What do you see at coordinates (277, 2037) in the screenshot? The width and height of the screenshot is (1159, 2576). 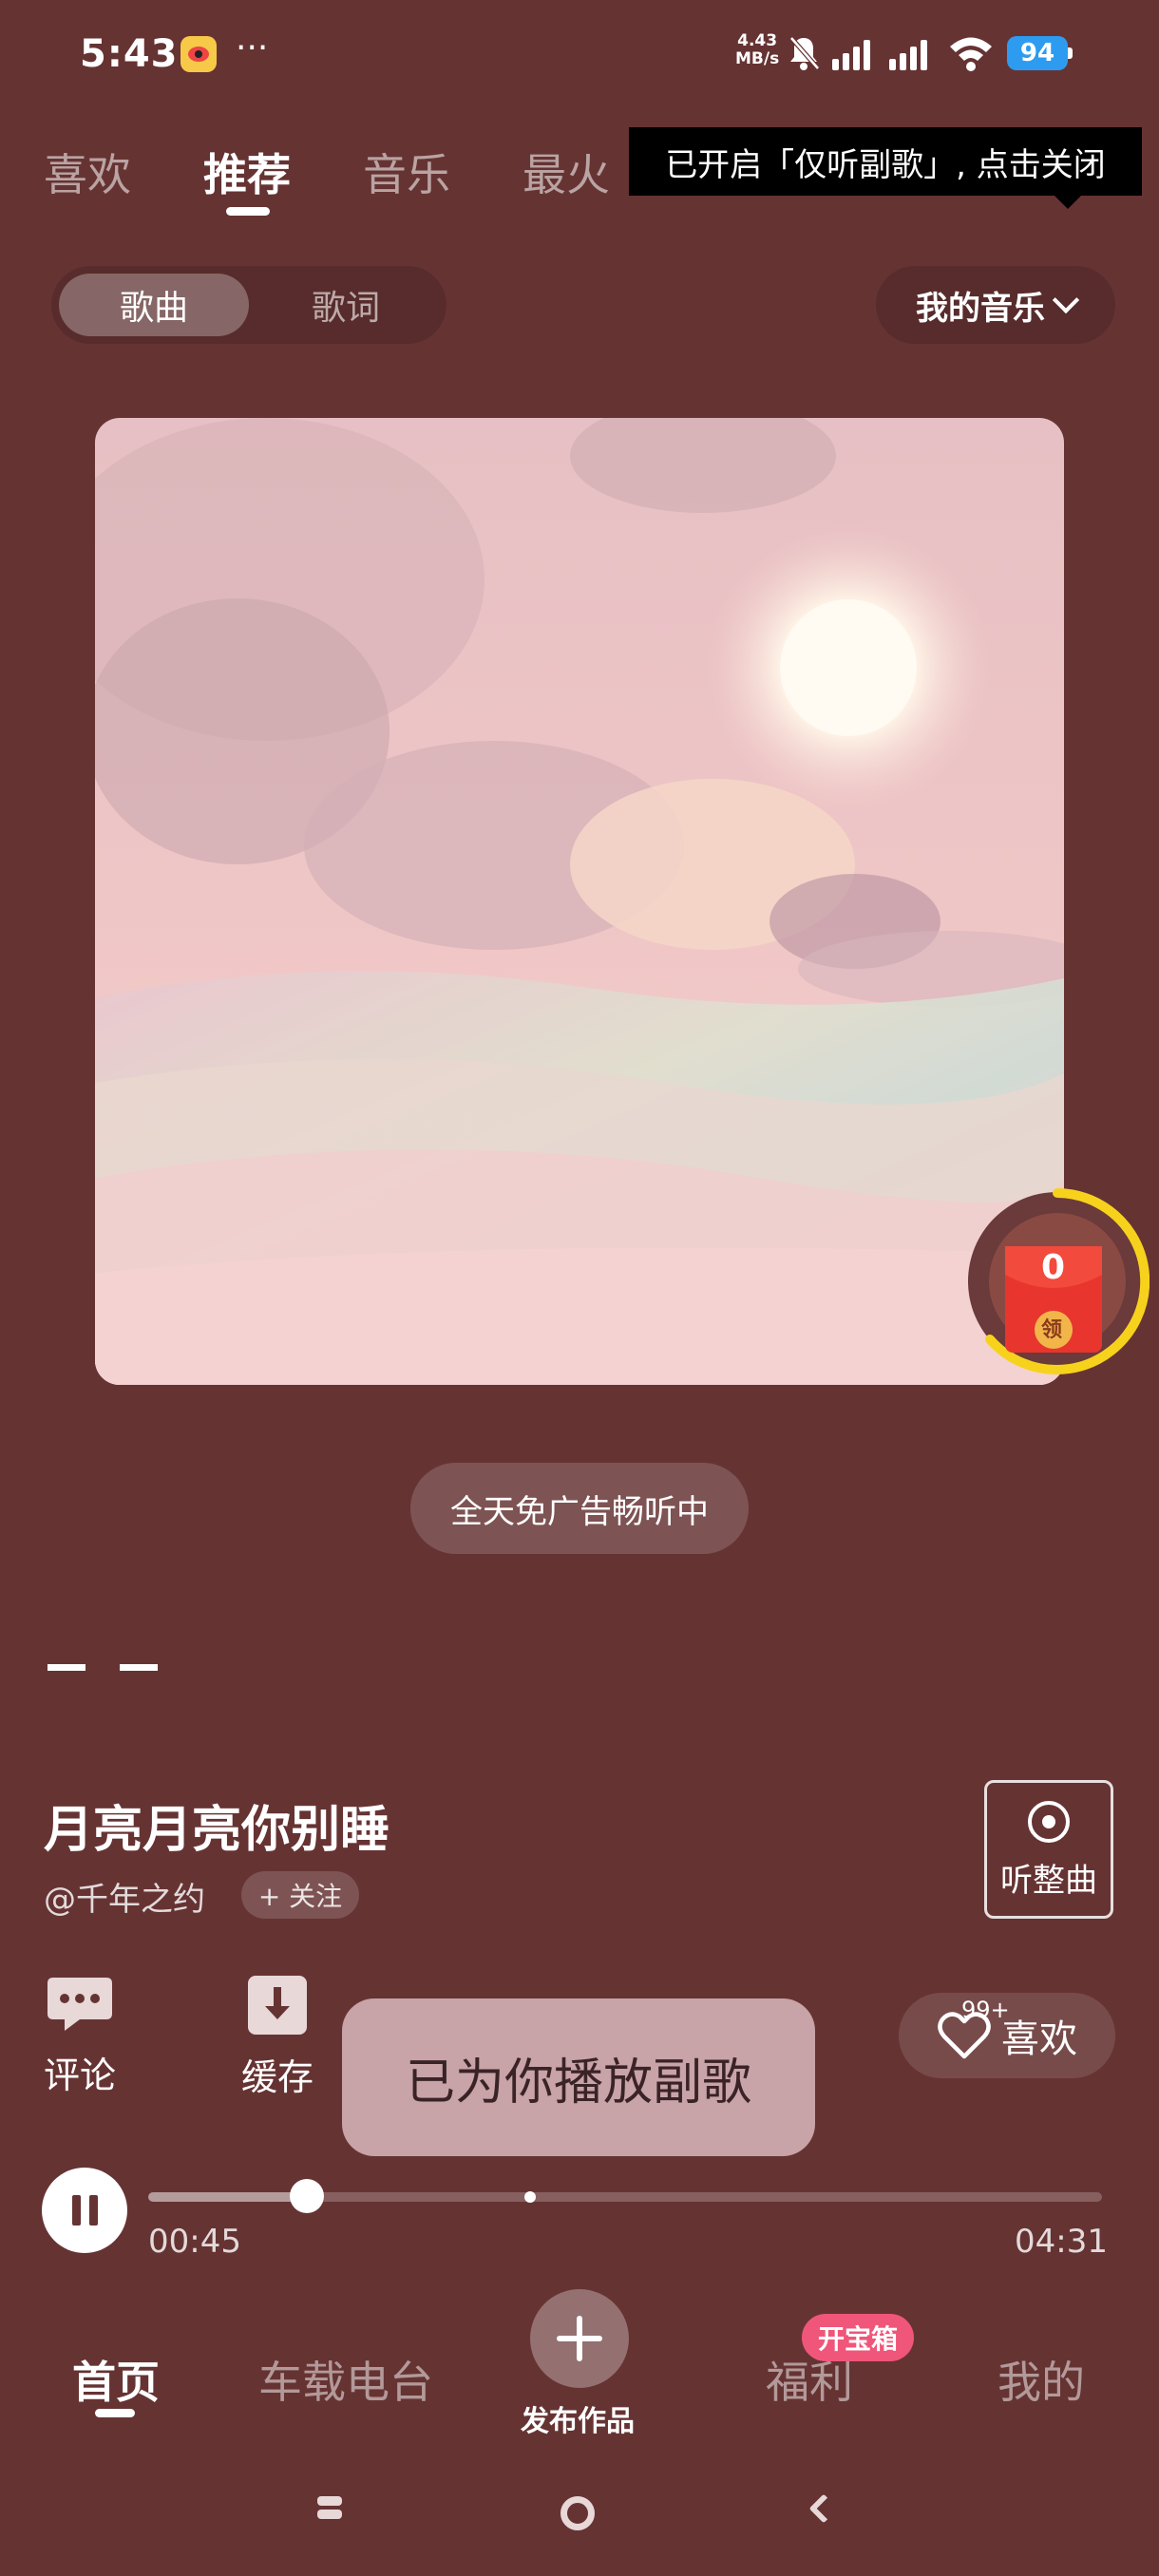 I see `cache-button: 缓存` at bounding box center [277, 2037].